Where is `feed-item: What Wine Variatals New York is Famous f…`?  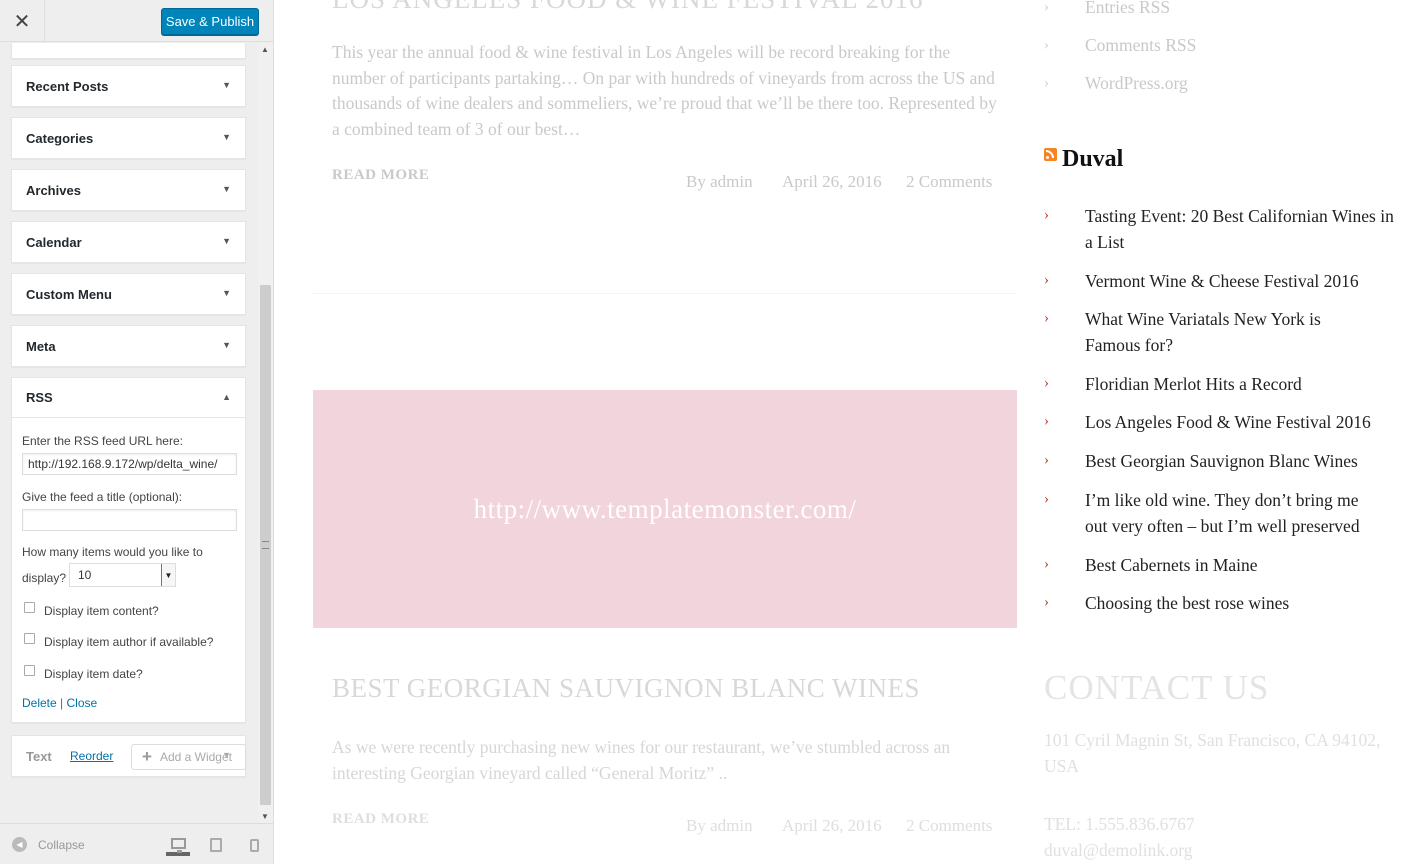 feed-item: What Wine Variatals New York is Famous f… is located at coordinates (1225, 332).